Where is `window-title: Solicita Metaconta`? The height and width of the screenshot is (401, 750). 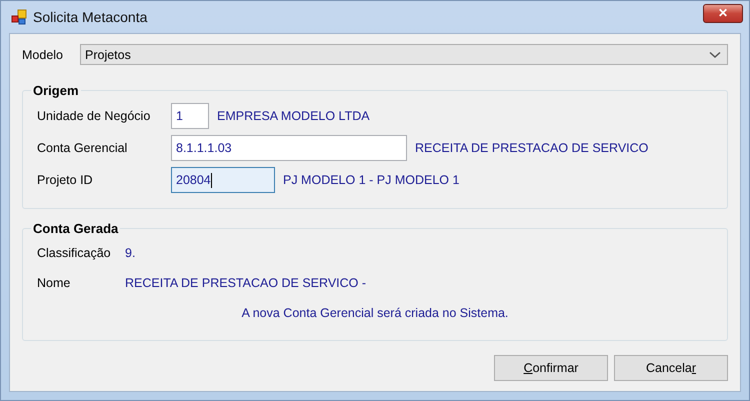
window-title: Solicita Metaconta is located at coordinates (90, 17).